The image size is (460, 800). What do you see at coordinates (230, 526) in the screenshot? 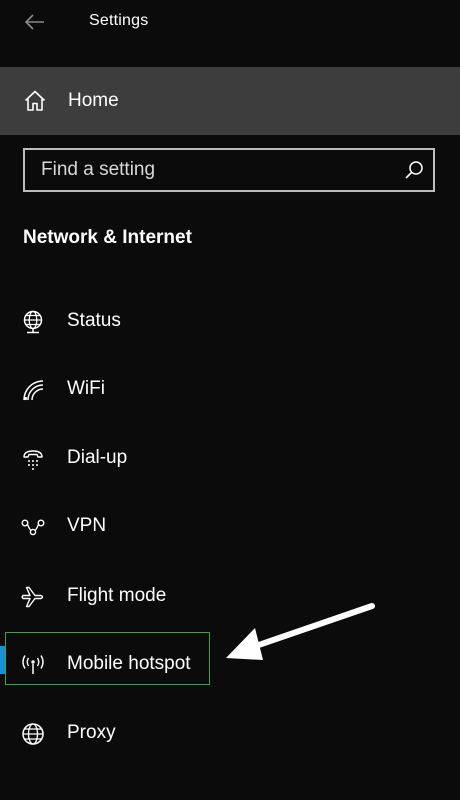
I see `nav-item-vpn: VPN` at bounding box center [230, 526].